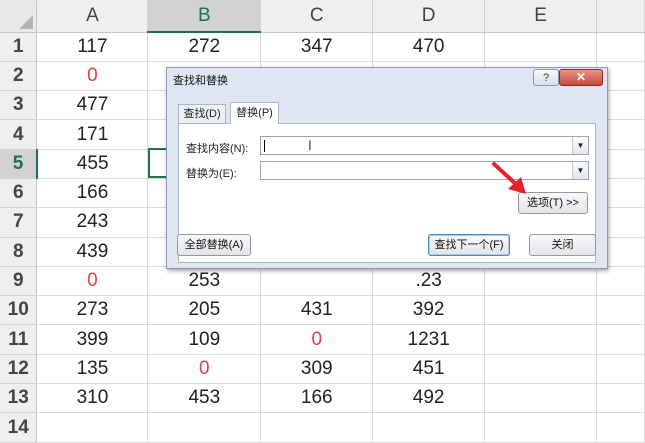  I want to click on red-pointer-arrow-icon, so click(509, 178).